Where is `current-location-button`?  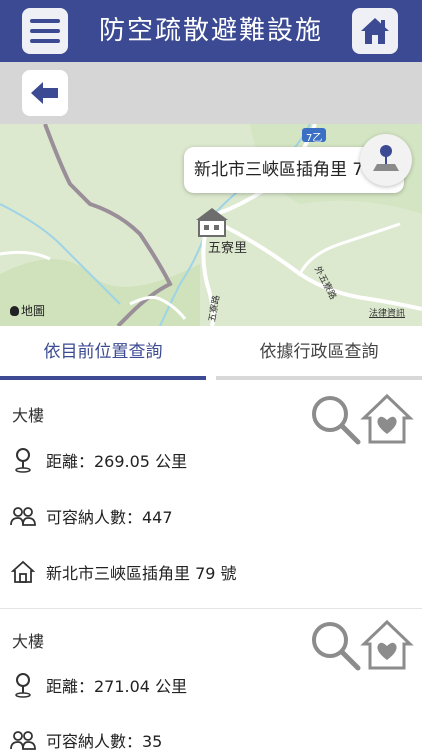 current-location-button is located at coordinates (386, 160).